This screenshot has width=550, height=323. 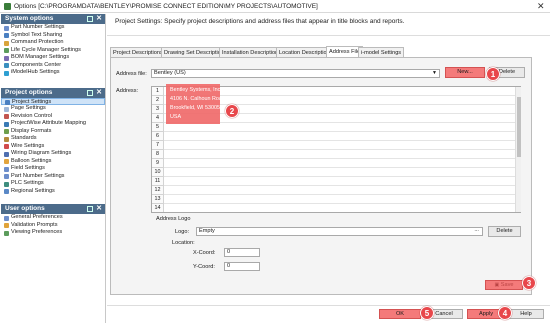 What do you see at coordinates (6, 139) in the screenshot?
I see `standards-icon` at bounding box center [6, 139].